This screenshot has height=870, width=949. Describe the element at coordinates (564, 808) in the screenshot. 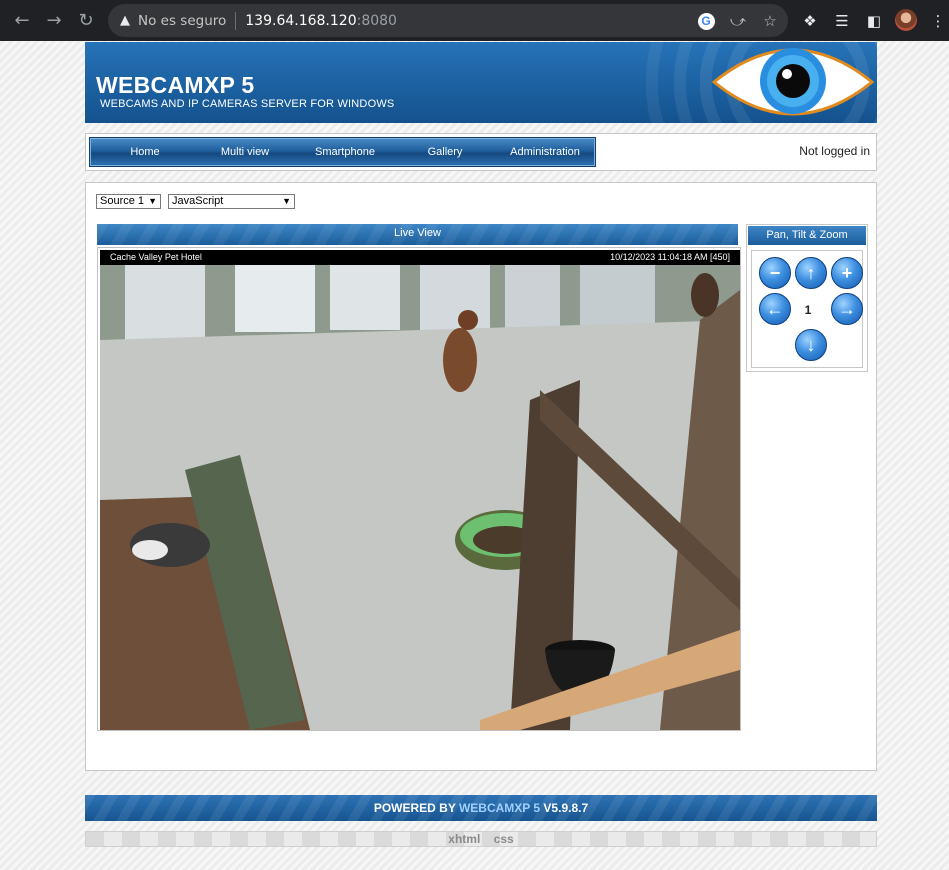

I see `footer-version: V5.9.8.7` at that location.